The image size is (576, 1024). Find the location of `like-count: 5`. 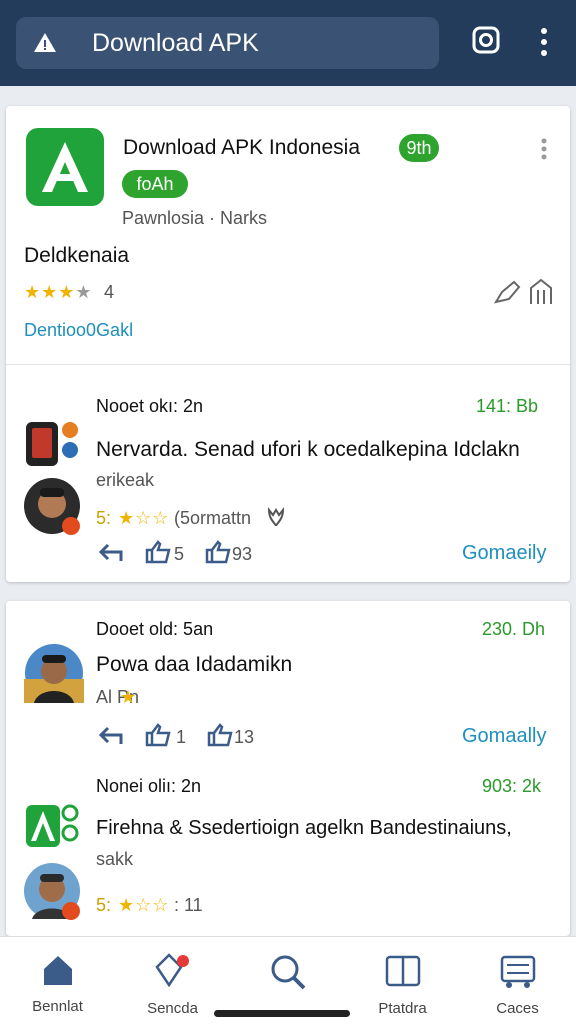

like-count: 5 is located at coordinates (179, 554).